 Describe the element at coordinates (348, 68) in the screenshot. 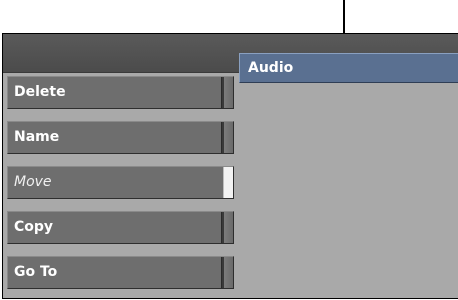

I see `audio-field: Audio` at that location.